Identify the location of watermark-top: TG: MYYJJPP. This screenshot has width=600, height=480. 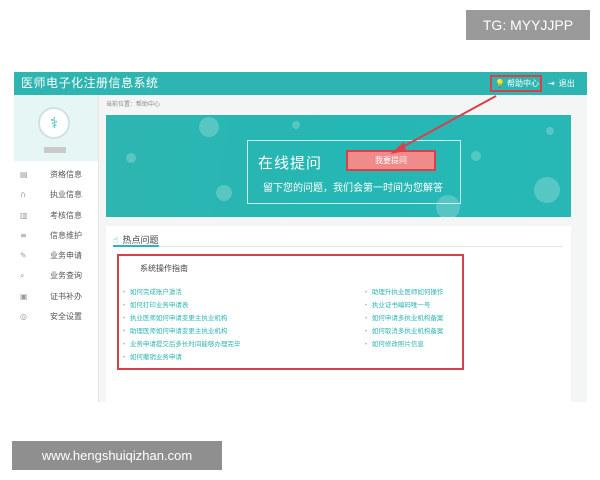
(528, 25).